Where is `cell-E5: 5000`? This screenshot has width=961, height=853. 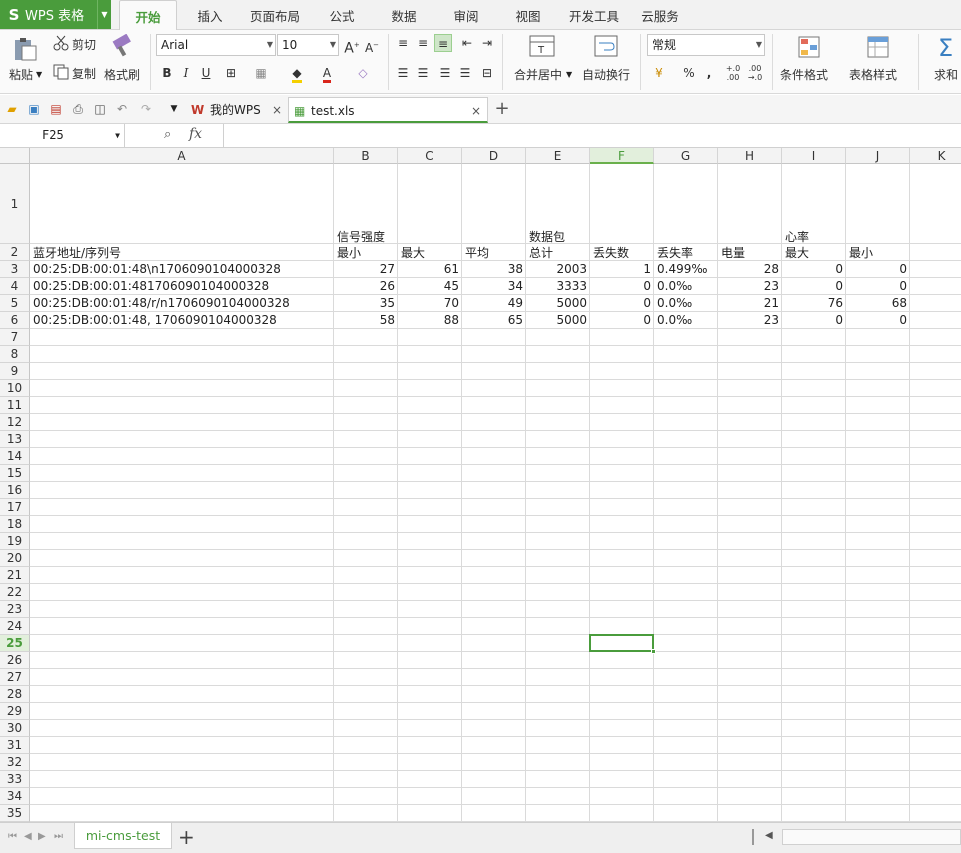
cell-E5: 5000 is located at coordinates (558, 303).